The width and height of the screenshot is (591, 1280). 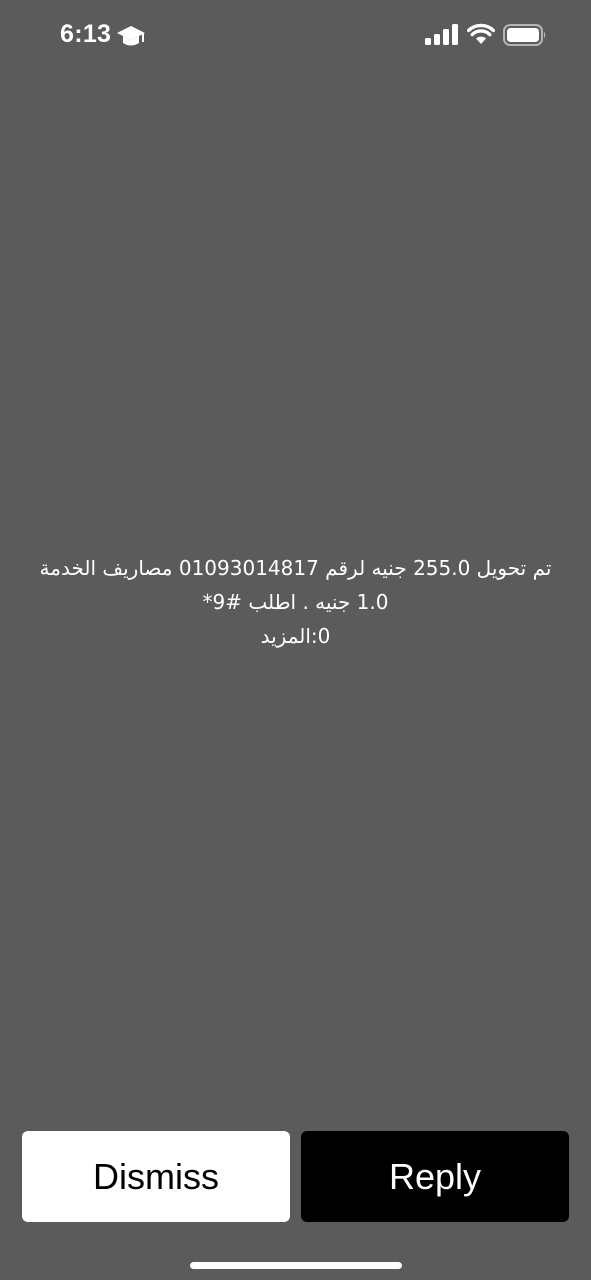 I want to click on reply-button: Reply, so click(x=435, y=1176).